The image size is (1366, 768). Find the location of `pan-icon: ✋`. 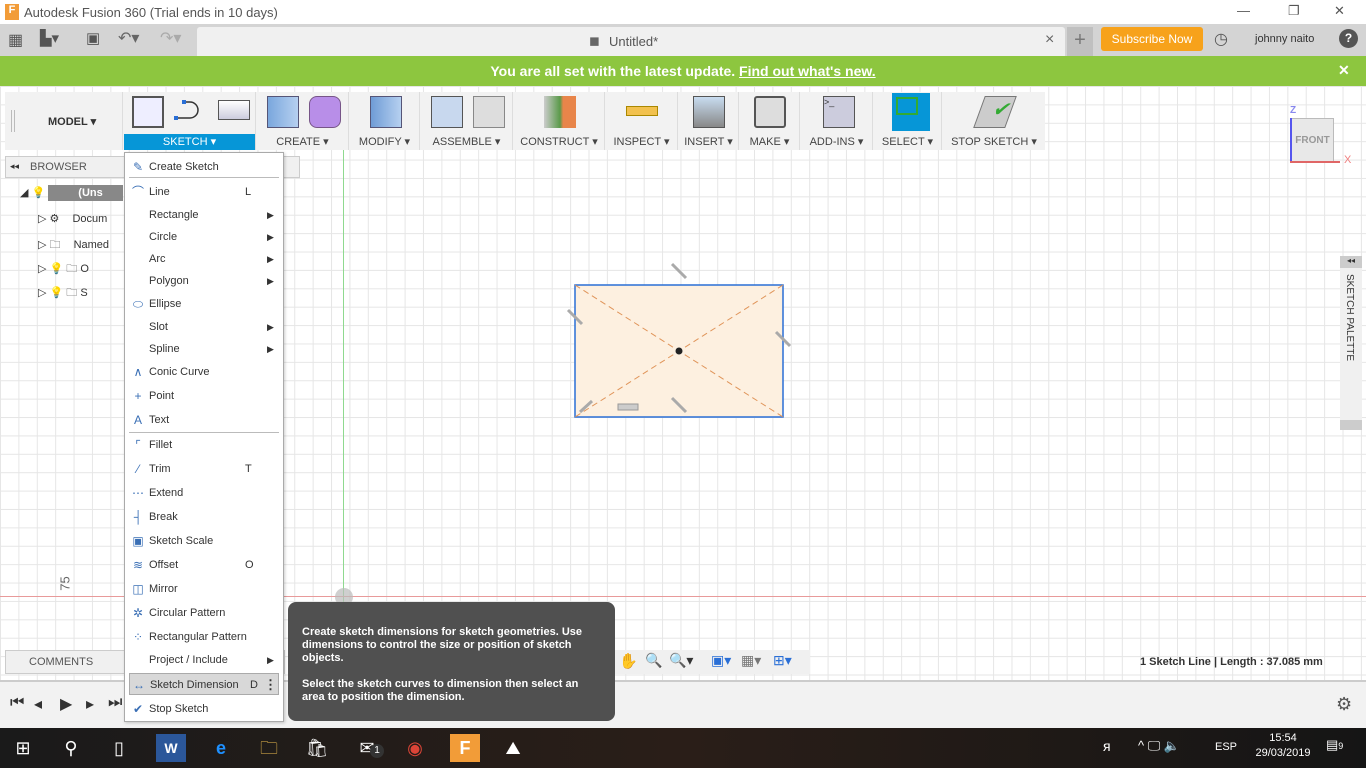

pan-icon: ✋ is located at coordinates (628, 661).